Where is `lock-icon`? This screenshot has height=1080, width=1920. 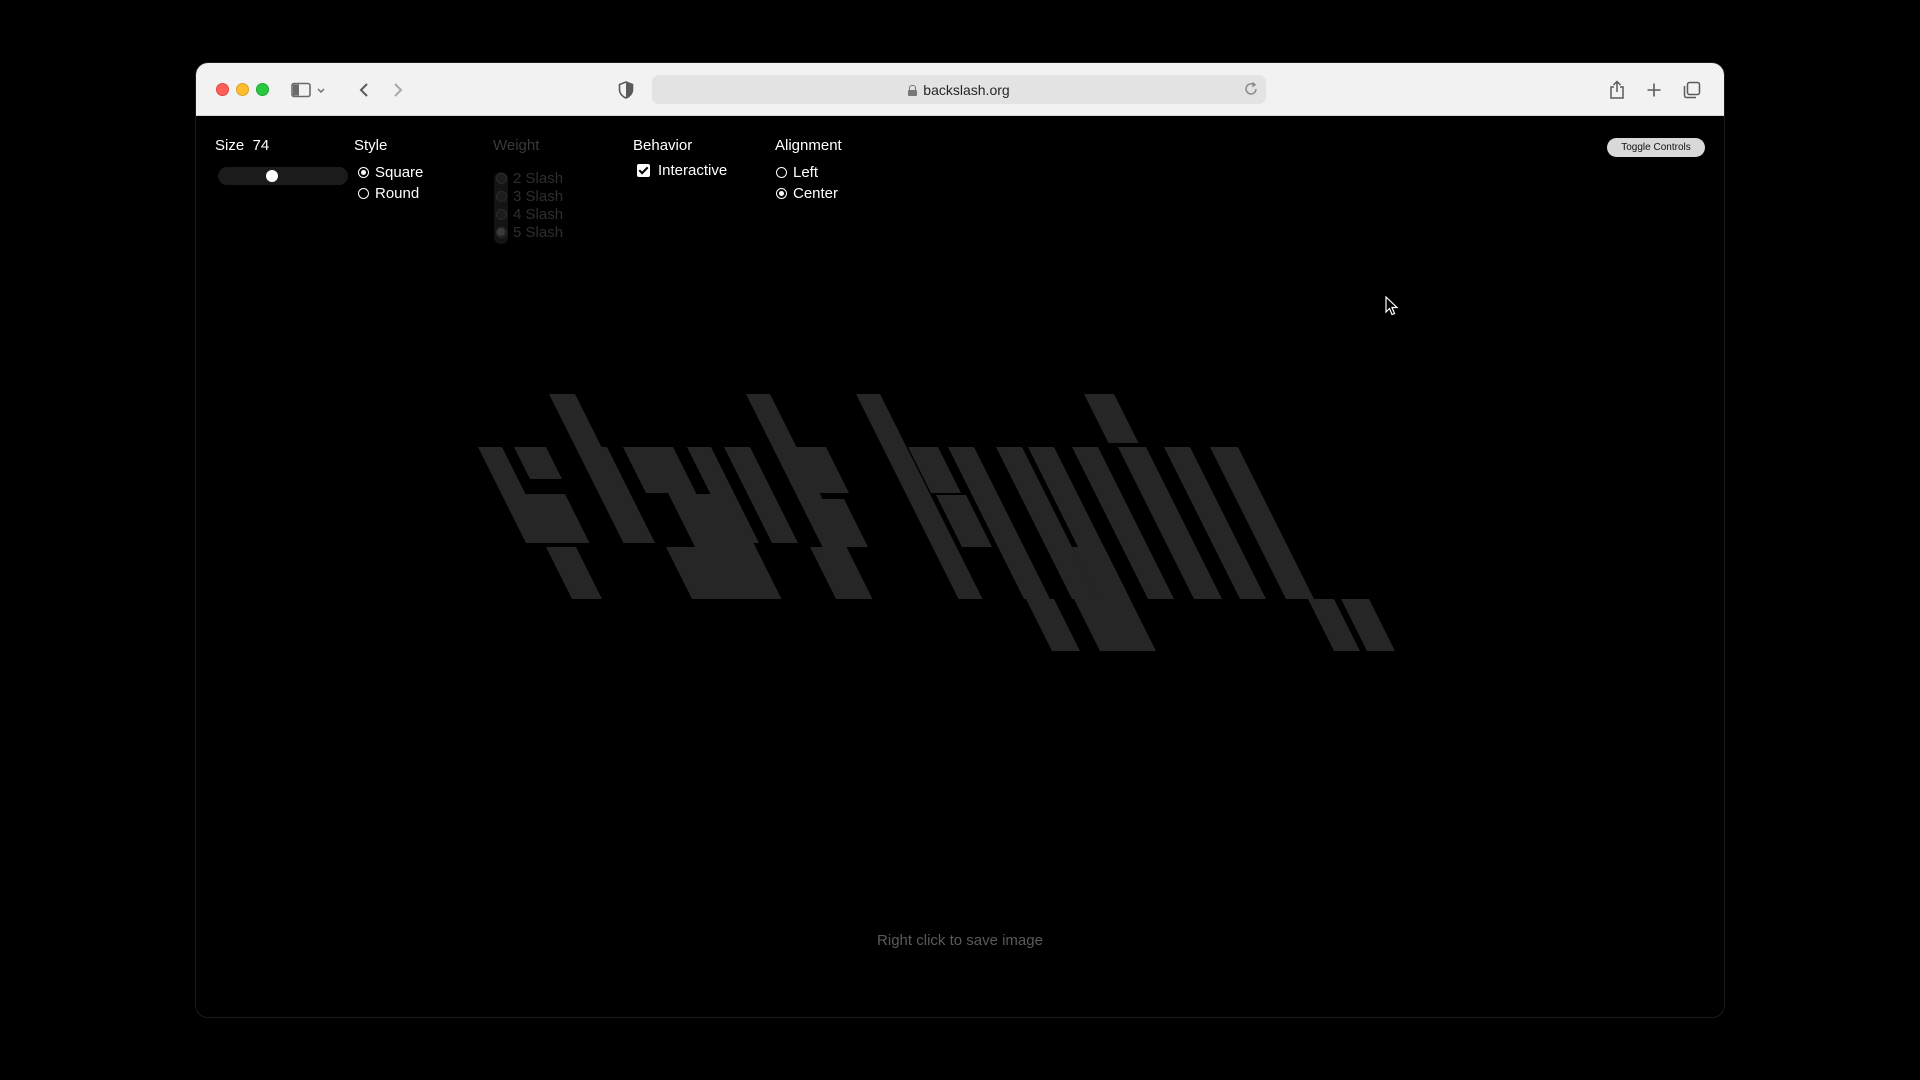 lock-icon is located at coordinates (913, 90).